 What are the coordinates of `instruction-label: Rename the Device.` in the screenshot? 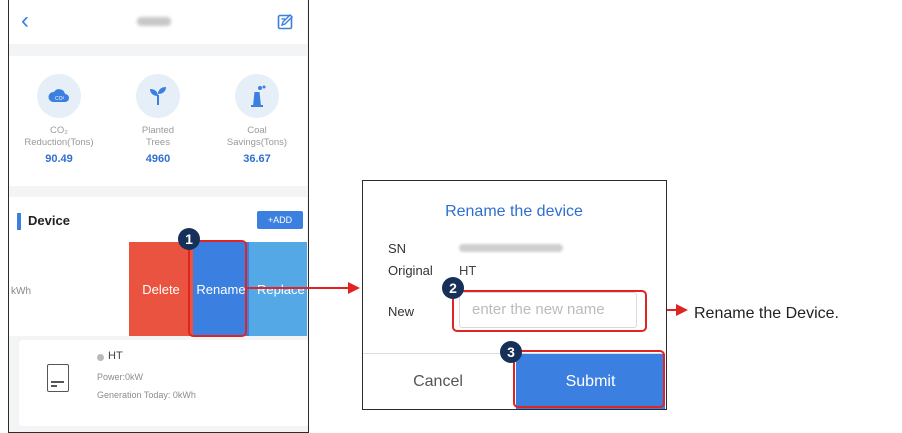 It's located at (766, 313).